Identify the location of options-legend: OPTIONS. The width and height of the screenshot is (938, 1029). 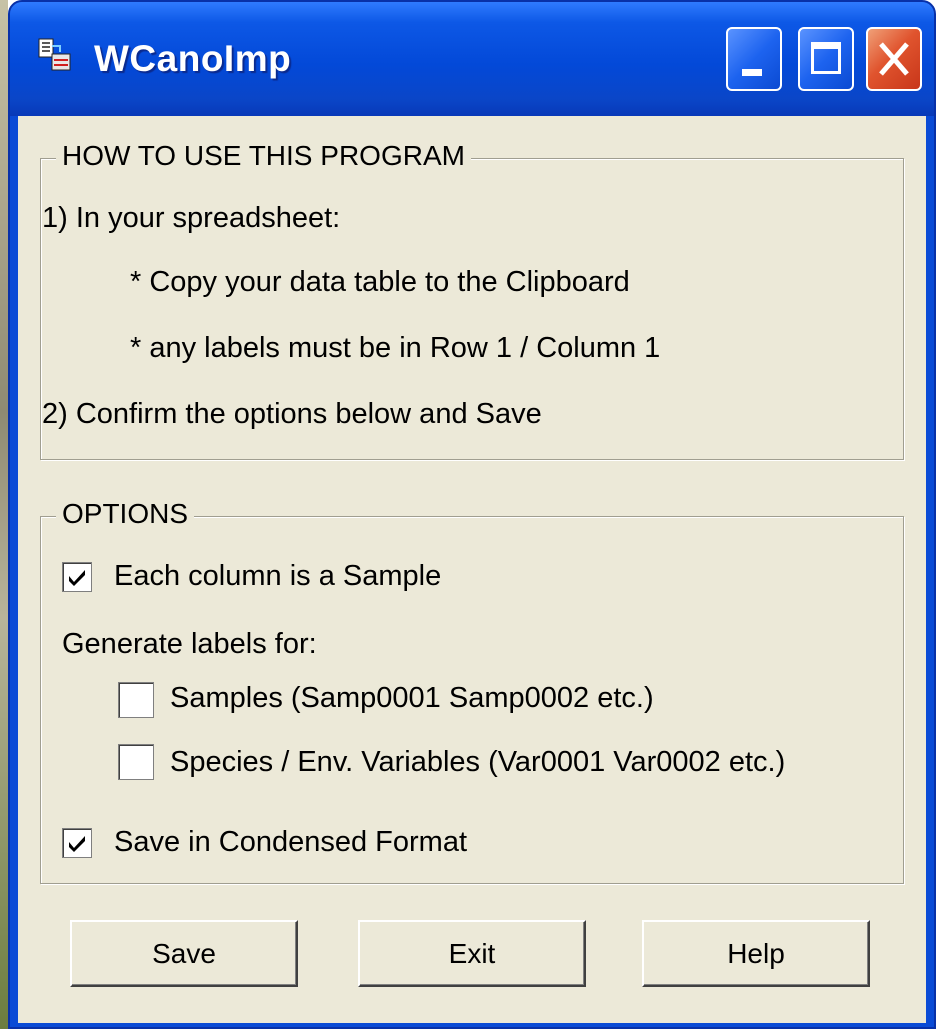
(125, 514).